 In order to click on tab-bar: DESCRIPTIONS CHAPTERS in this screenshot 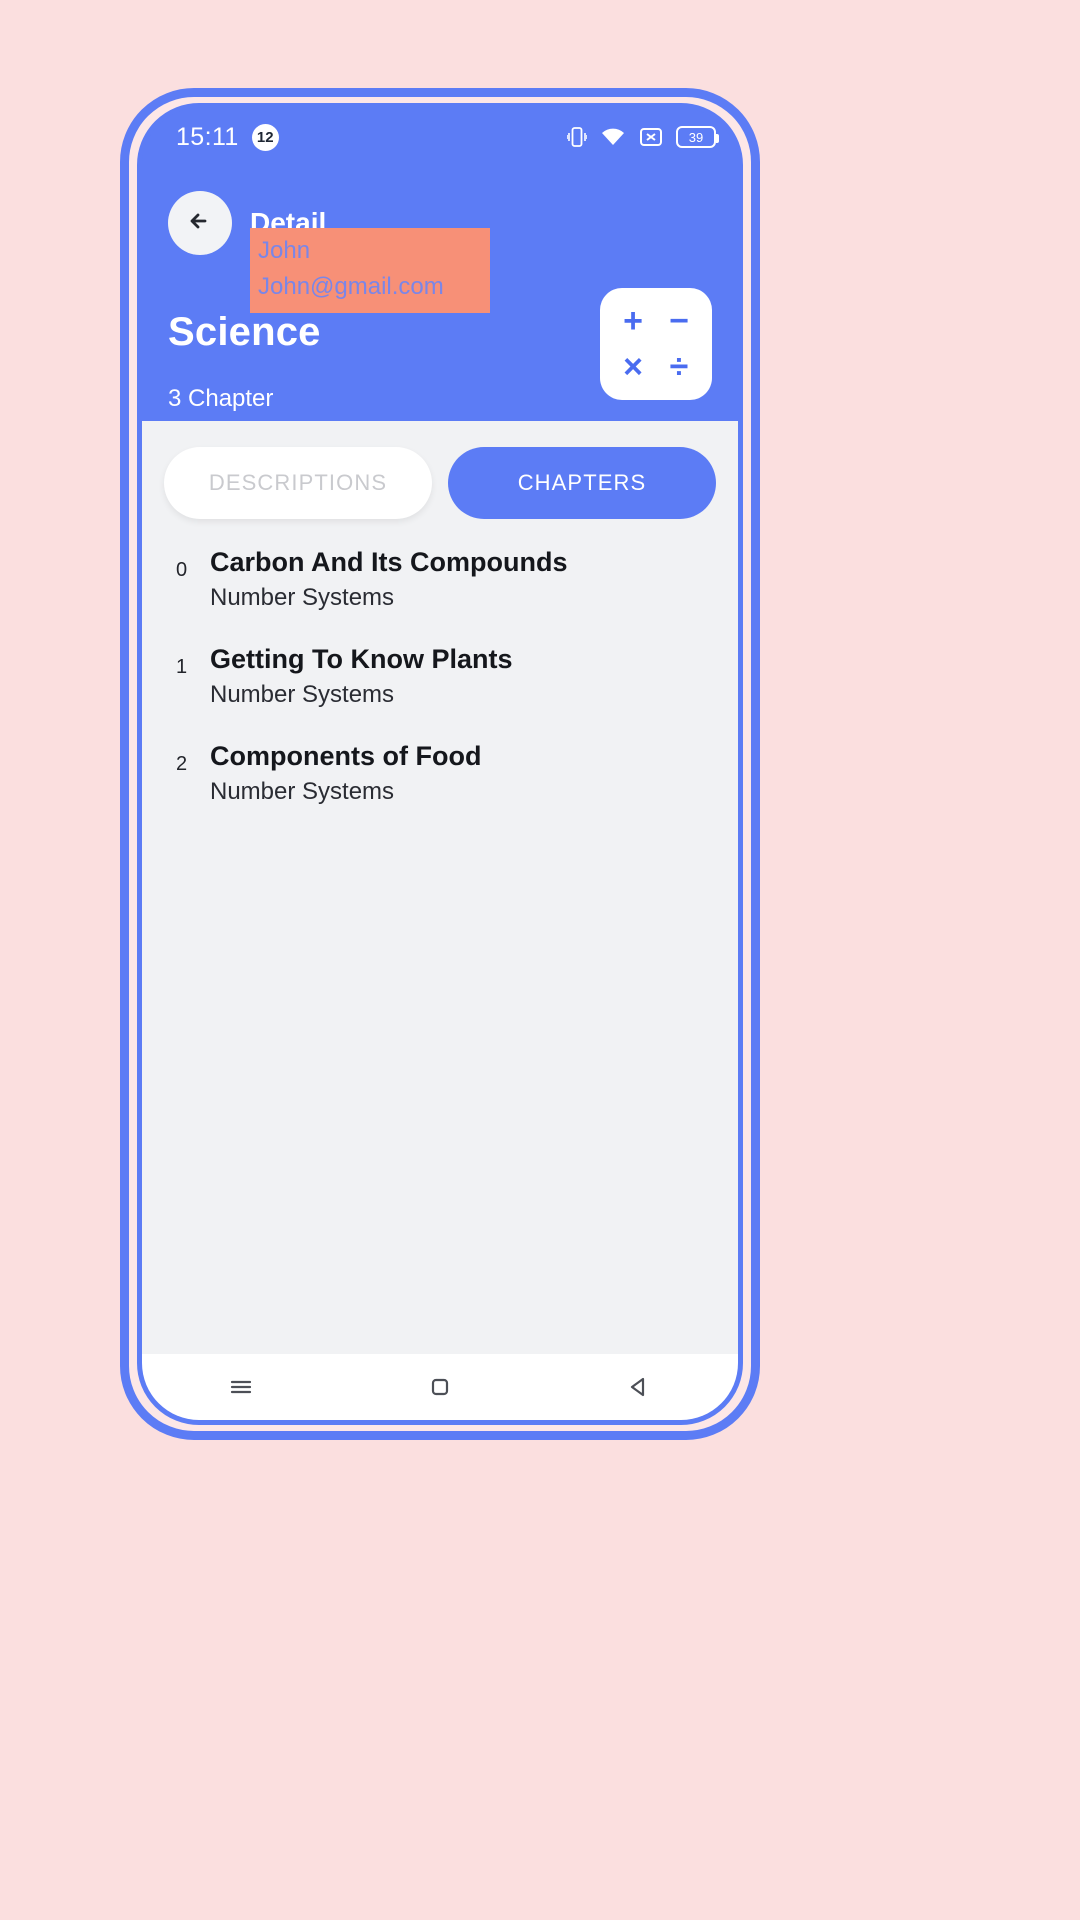, I will do `click(440, 473)`.